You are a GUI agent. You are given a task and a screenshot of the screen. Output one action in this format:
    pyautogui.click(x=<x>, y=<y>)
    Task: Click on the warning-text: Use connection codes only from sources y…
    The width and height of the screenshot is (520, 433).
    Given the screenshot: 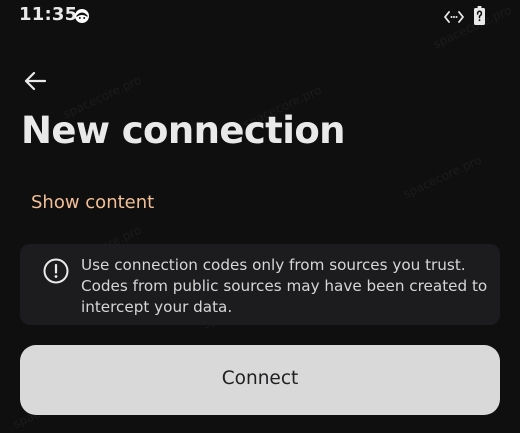 What is the action you would take?
    pyautogui.click(x=284, y=286)
    